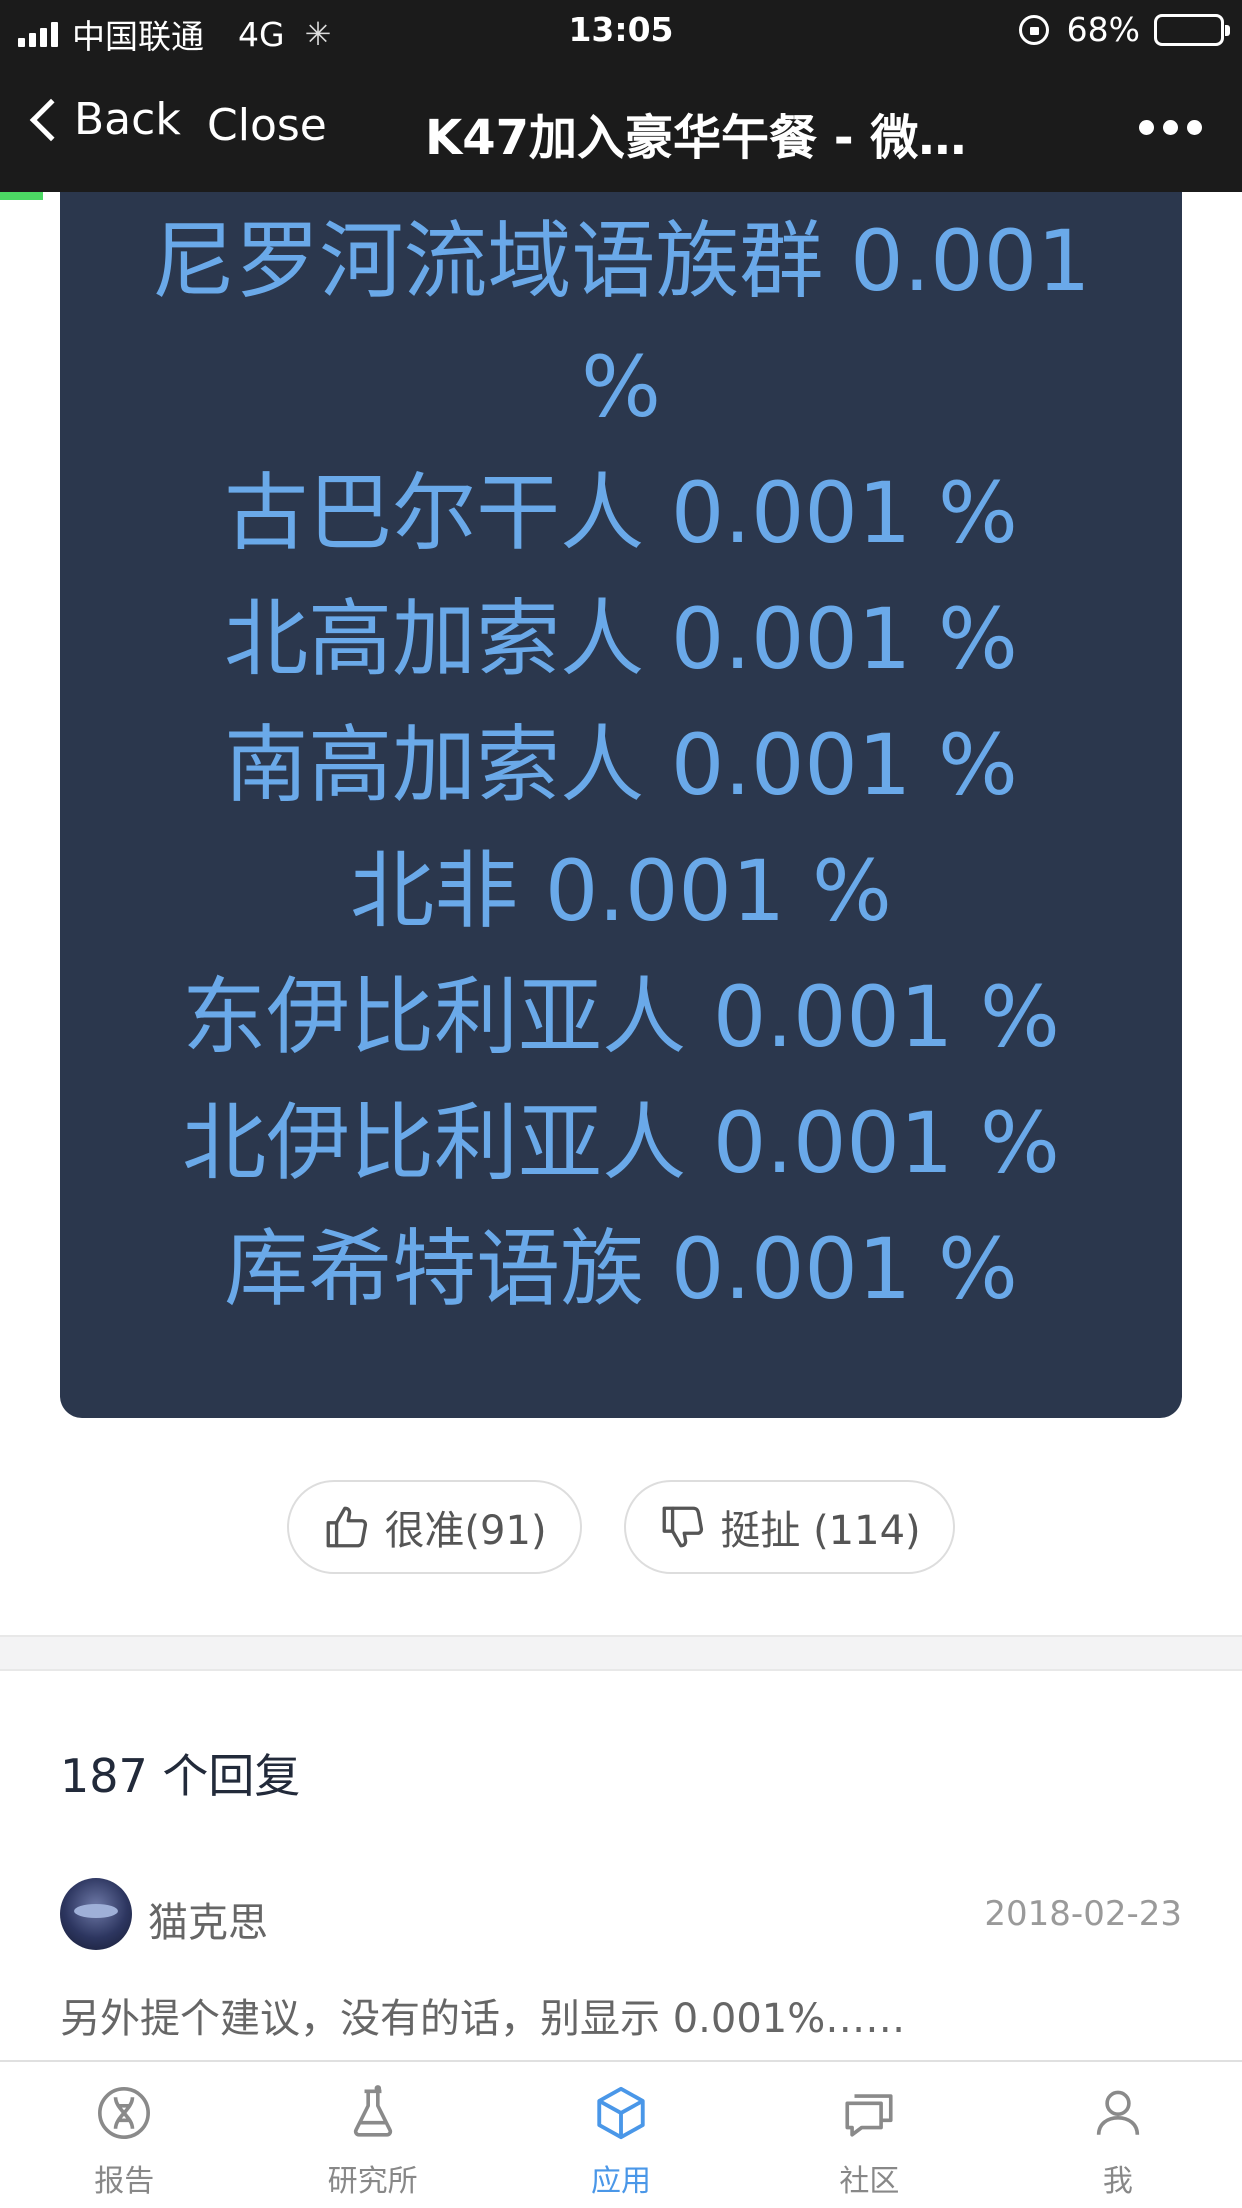  What do you see at coordinates (869, 2115) in the screenshot?
I see `chat-icon` at bounding box center [869, 2115].